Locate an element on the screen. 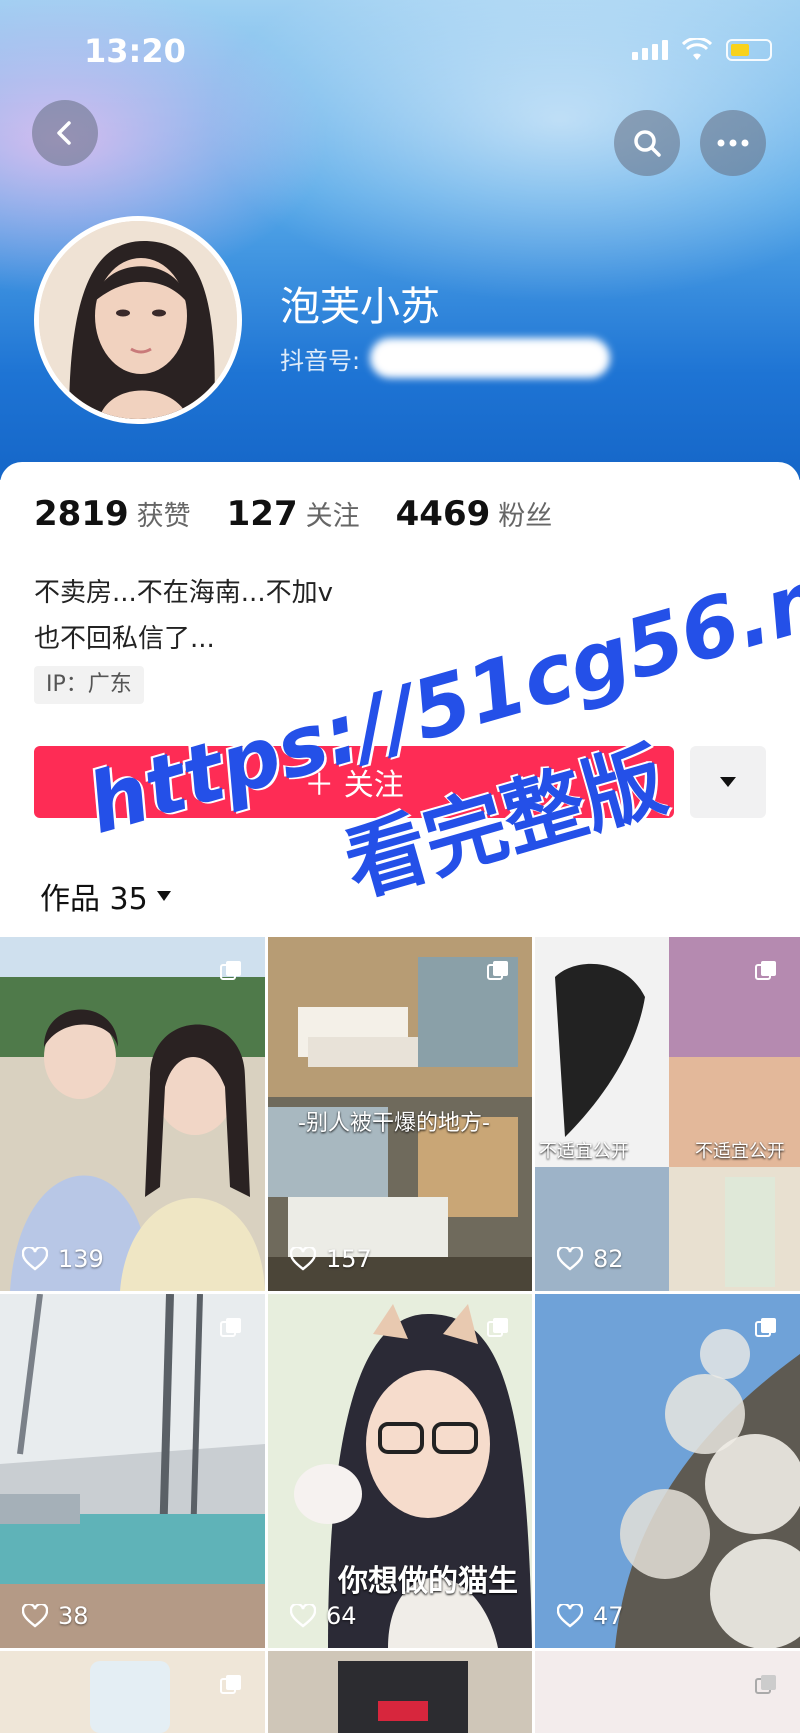  stat-followers: 4469 粉丝 is located at coordinates (474, 514).